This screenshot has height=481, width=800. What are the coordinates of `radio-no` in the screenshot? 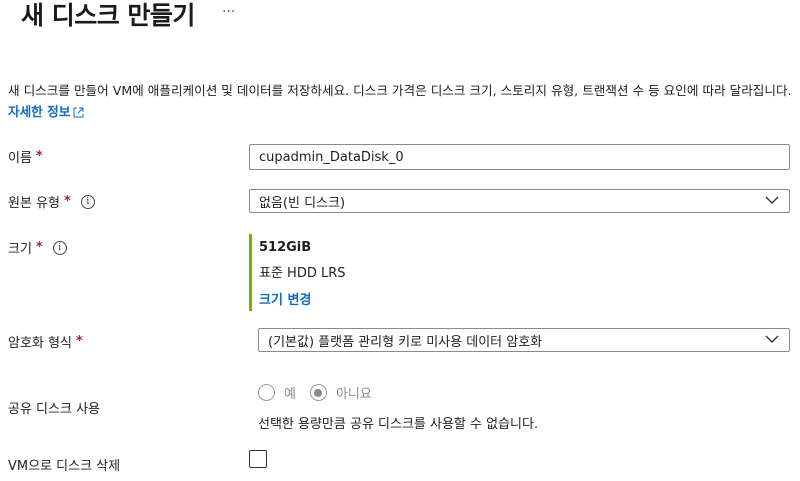 It's located at (318, 392).